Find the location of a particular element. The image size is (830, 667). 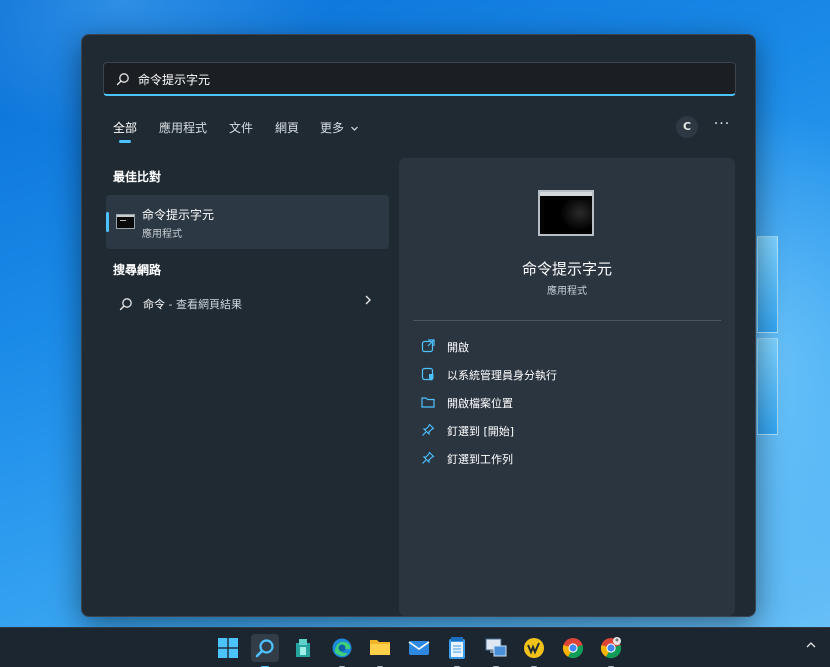

taskbar-app is located at coordinates (534, 650).